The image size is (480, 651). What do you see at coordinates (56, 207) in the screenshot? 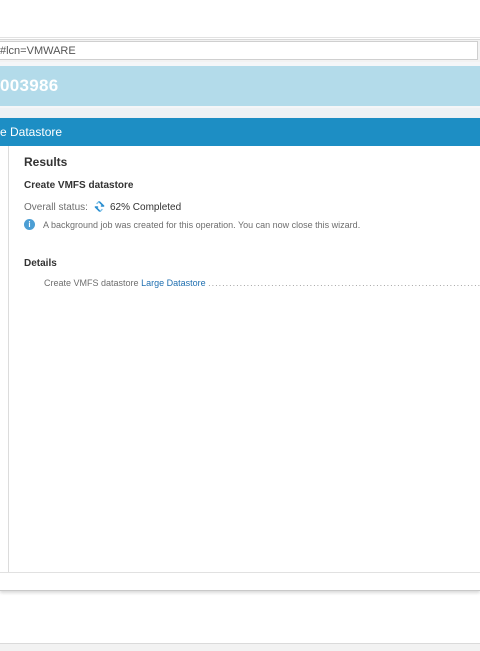
I see `overall-status-label: Overall status:` at bounding box center [56, 207].